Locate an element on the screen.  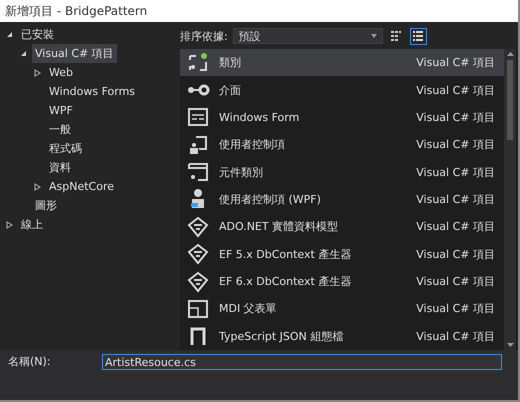
template-name: EF 5.x DbContext 產生器 is located at coordinates (285, 254).